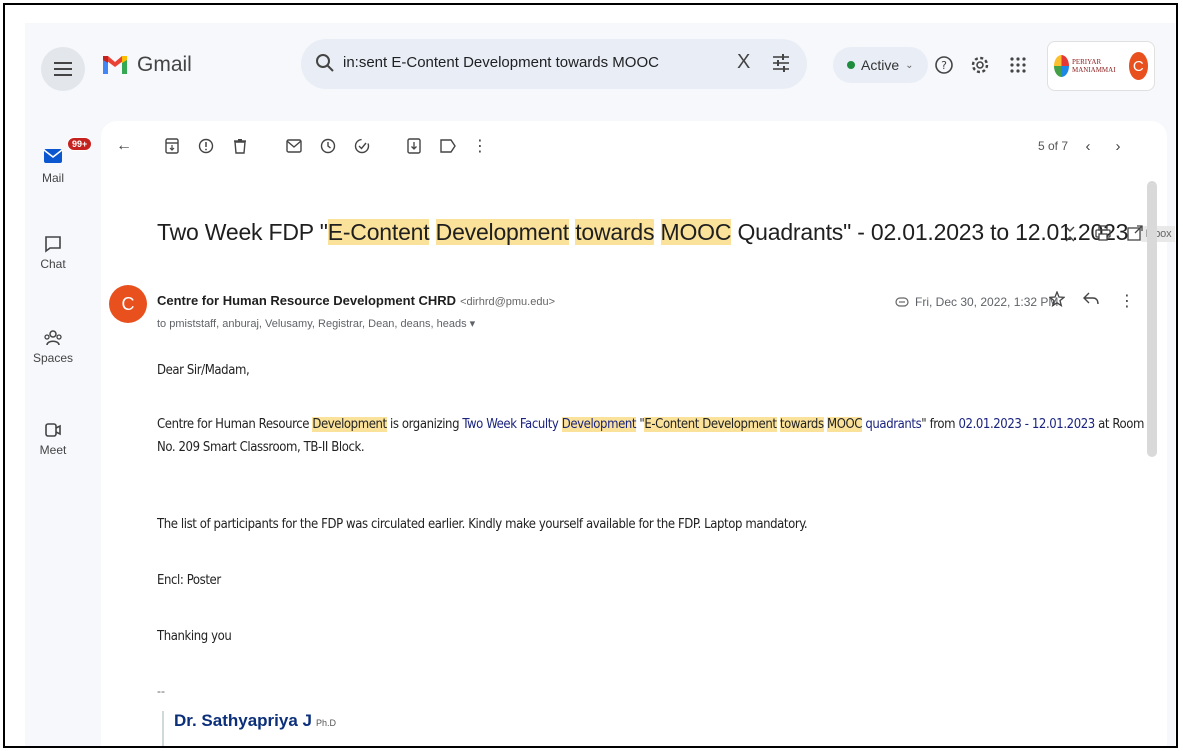 This screenshot has width=1183, height=751. What do you see at coordinates (53, 264) in the screenshot?
I see `rail-chat-label: Chat` at bounding box center [53, 264].